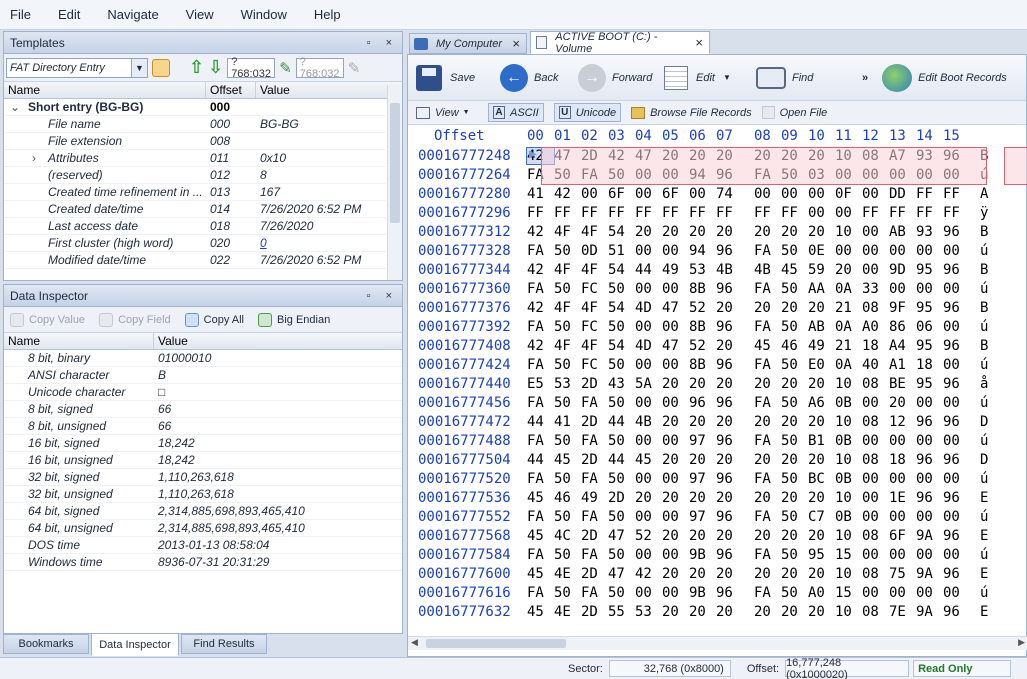 Image resolution: width=1027 pixels, height=679 pixels. I want to click on hex-byte: DD, so click(902, 194).